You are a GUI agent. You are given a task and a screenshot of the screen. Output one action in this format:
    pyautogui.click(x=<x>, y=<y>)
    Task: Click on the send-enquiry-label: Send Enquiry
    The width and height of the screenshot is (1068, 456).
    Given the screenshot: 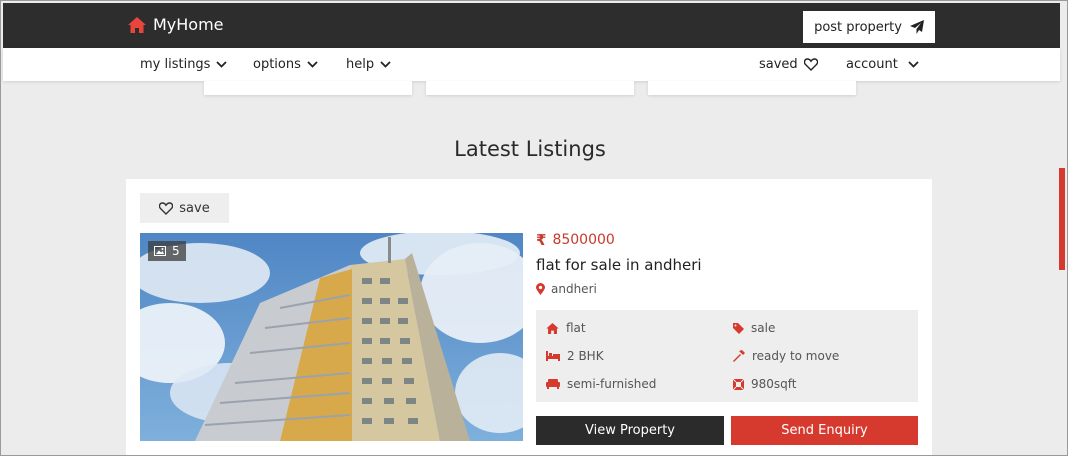 What is the action you would take?
    pyautogui.click(x=824, y=430)
    